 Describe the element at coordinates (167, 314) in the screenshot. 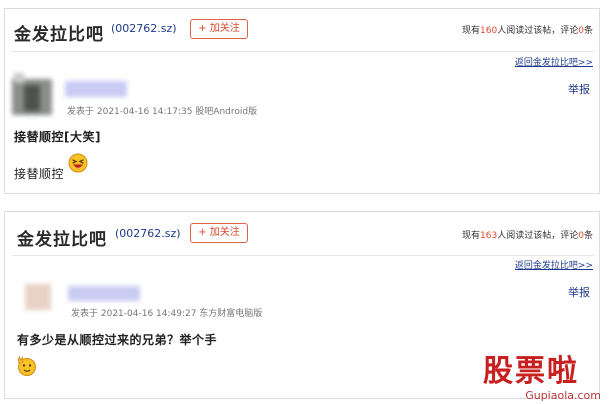

I see `post-meta: 发表于 2021-04-16 14:49:27 东方财富电脑版` at that location.